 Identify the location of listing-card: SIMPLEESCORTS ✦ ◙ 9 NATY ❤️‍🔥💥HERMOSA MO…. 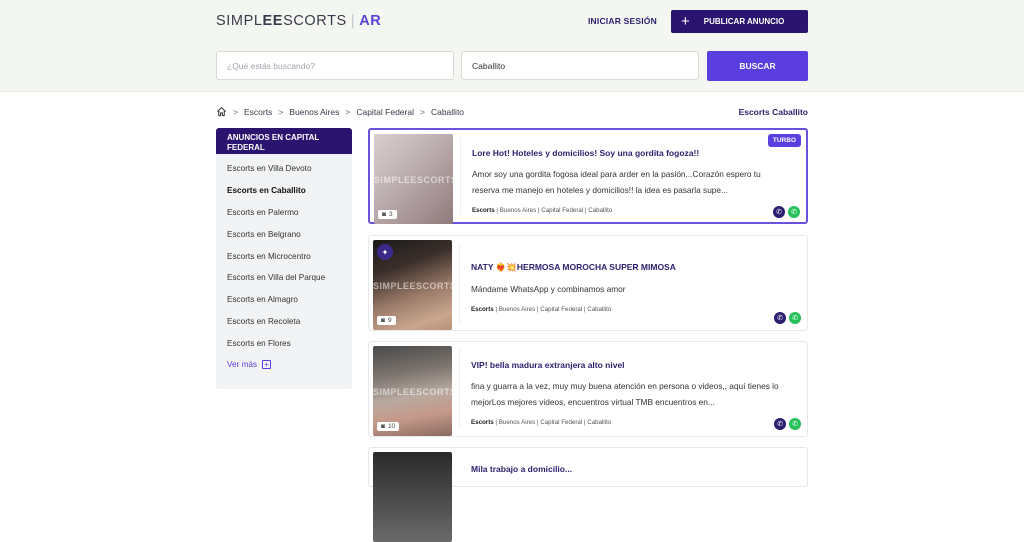
(588, 283).